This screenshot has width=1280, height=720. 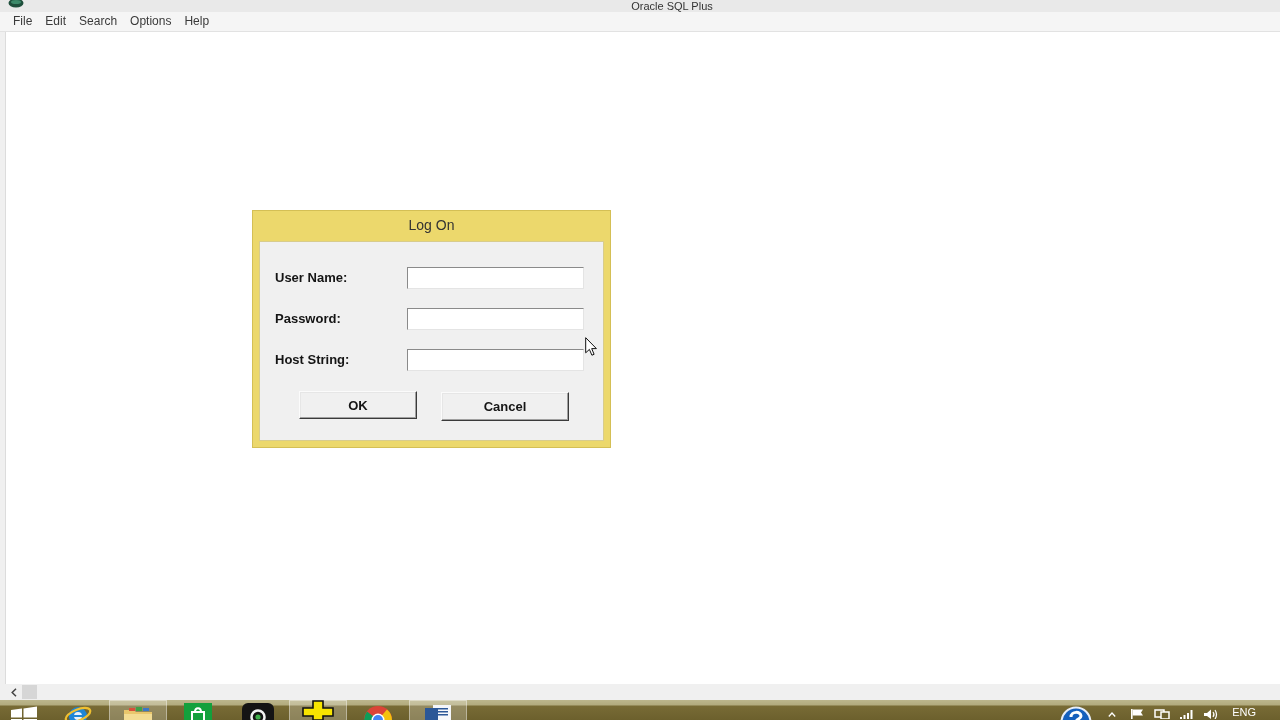 I want to click on shopping-bag-icon, so click(x=198, y=711).